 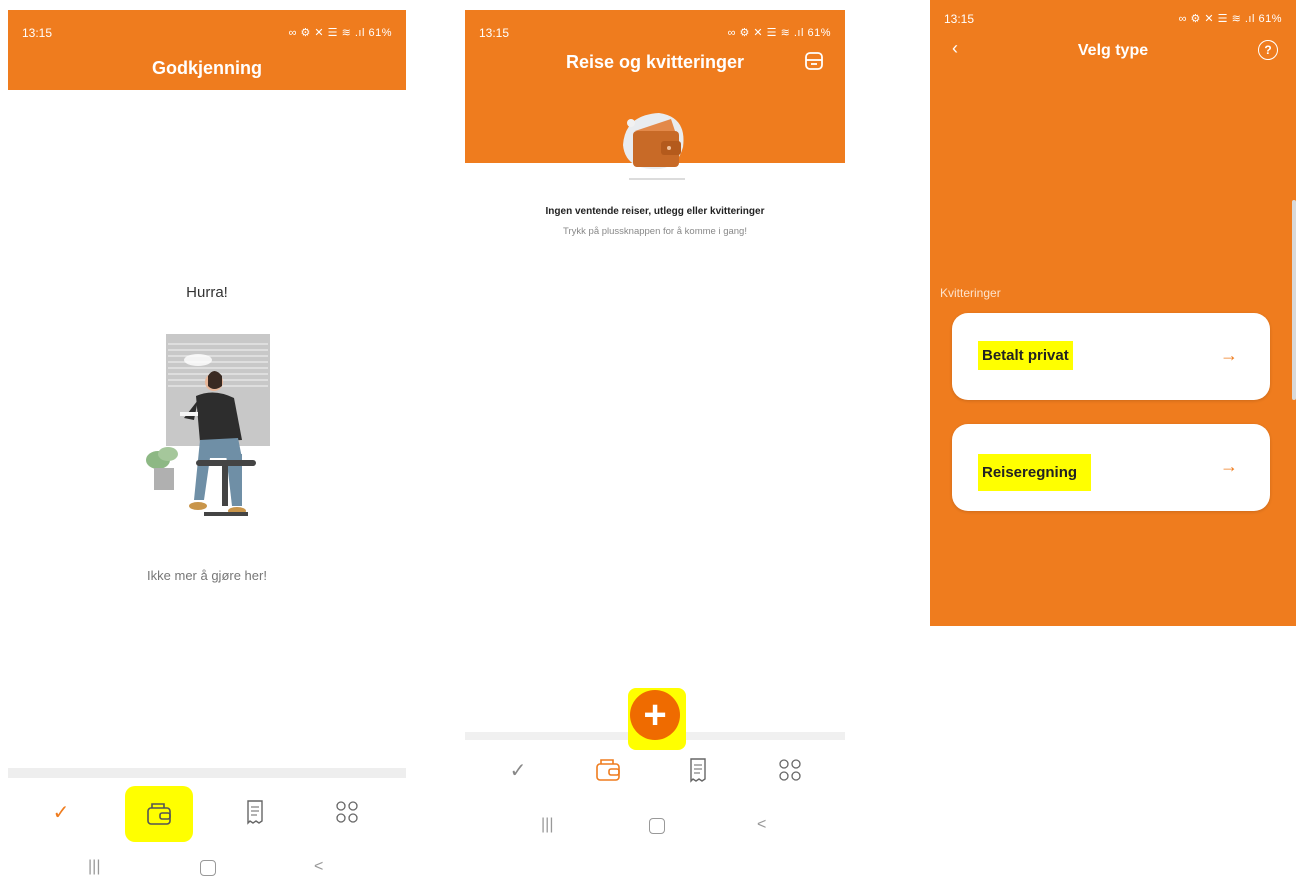 What do you see at coordinates (1025, 355) in the screenshot?
I see `option-label: Betalt privat` at bounding box center [1025, 355].